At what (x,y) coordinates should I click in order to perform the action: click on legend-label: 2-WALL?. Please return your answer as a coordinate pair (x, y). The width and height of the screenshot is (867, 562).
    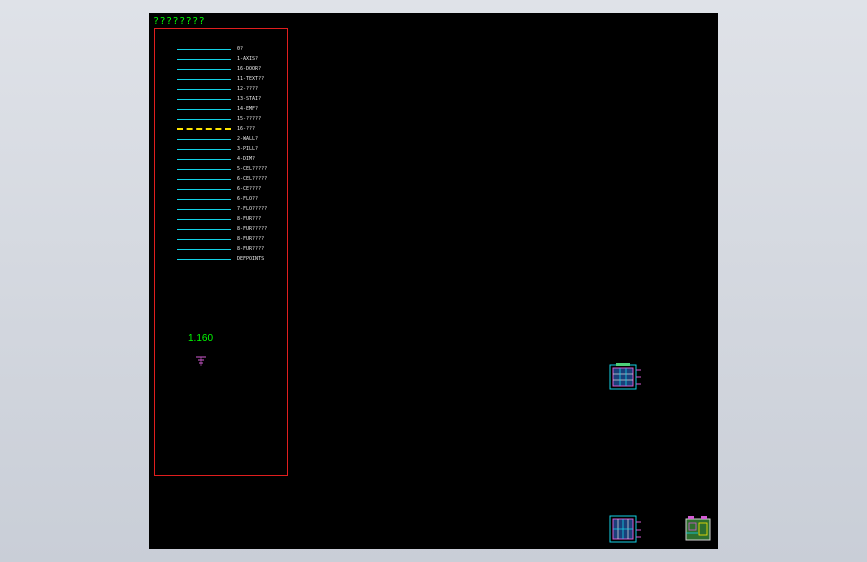
    Looking at the image, I should click on (248, 139).